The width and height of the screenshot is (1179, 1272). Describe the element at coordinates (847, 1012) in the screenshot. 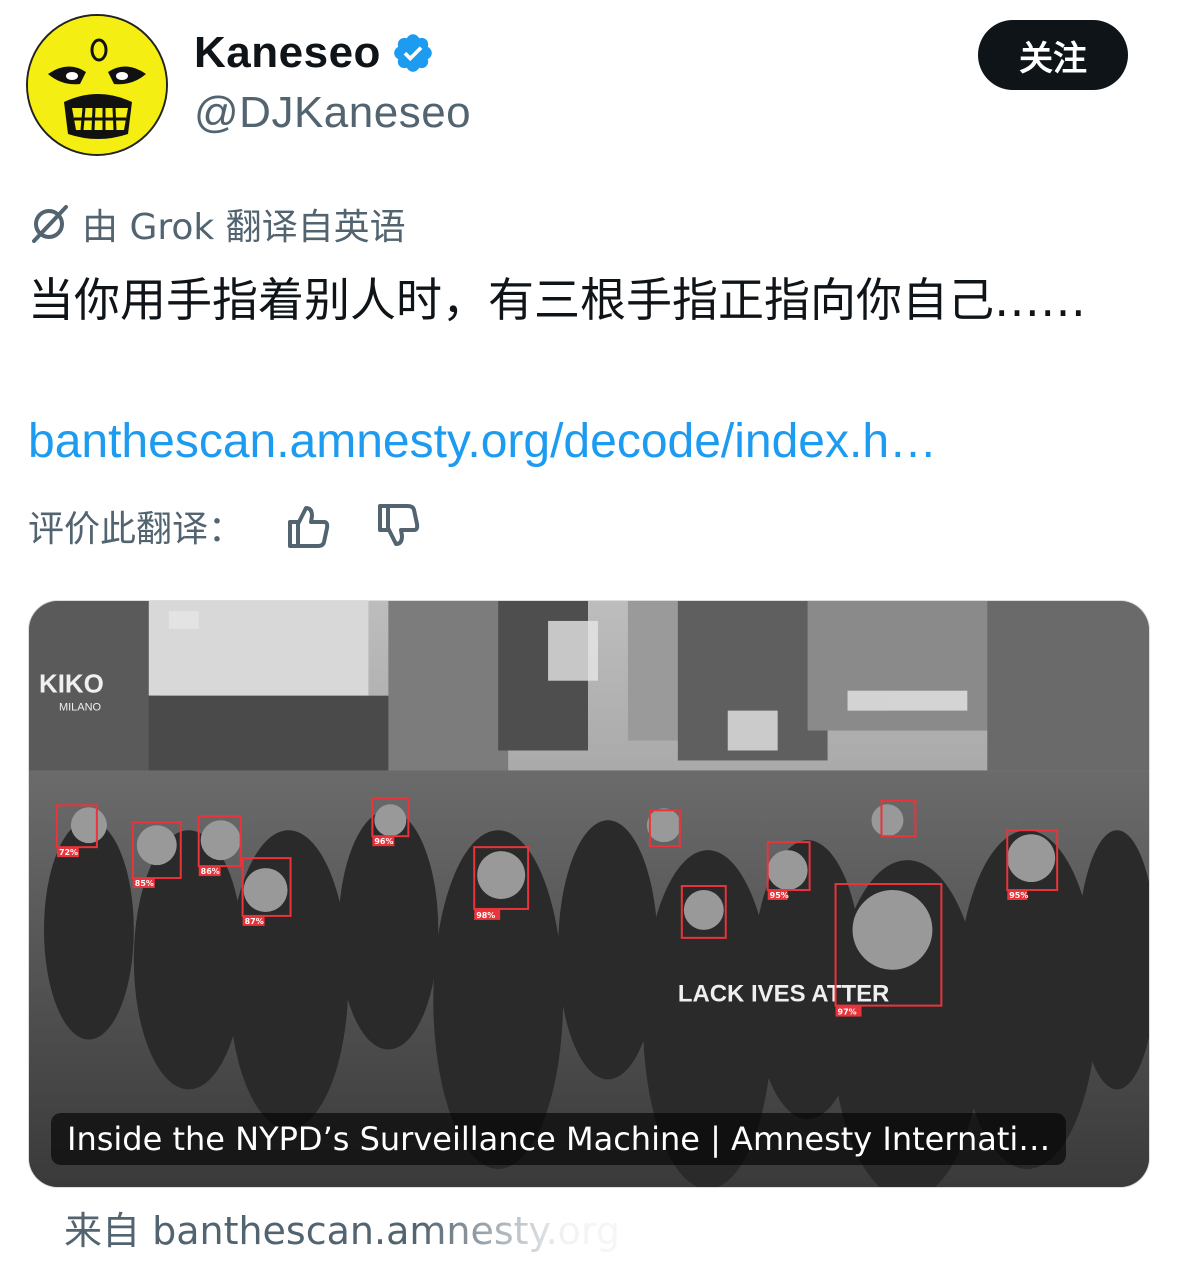

I see `face-box-label: 97%` at that location.